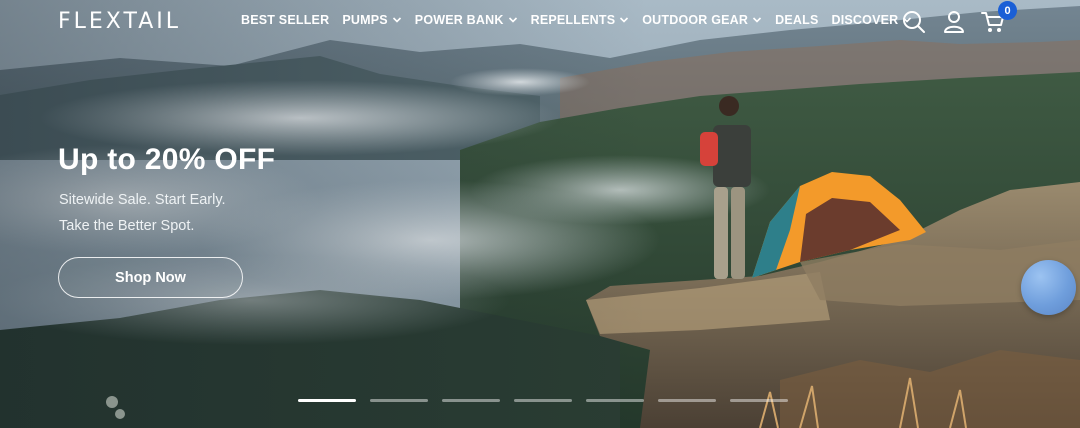  Describe the element at coordinates (127, 226) in the screenshot. I see `hero-subline-2: Take the Better Spot.` at that location.